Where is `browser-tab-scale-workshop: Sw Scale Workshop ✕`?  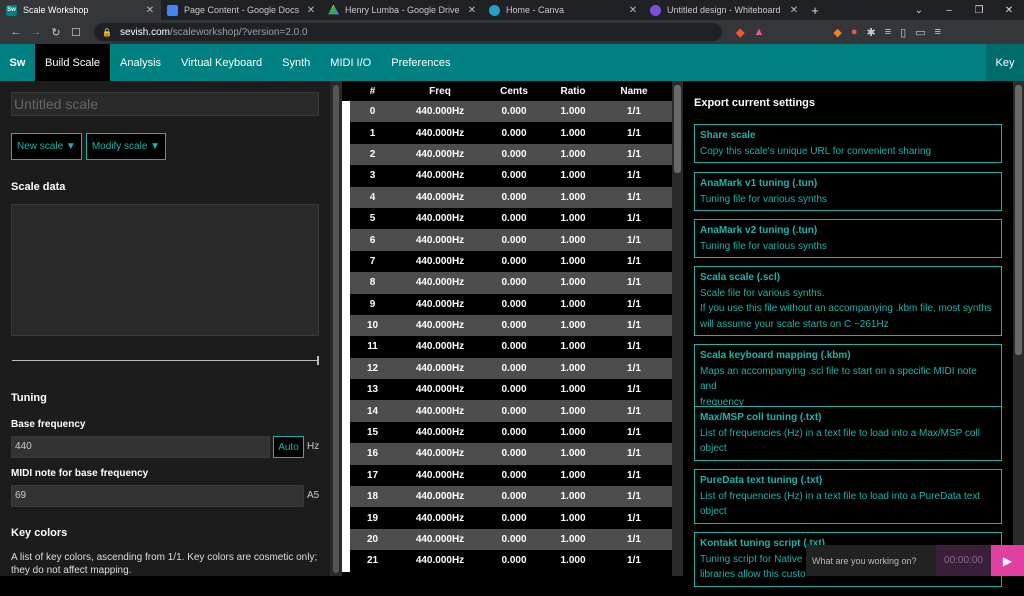
browser-tab-scale-workshop: Sw Scale Workshop ✕ is located at coordinates (80, 10).